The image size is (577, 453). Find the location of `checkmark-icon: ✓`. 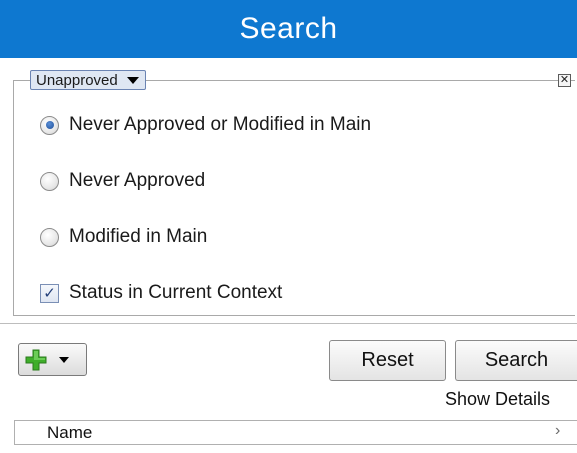

checkmark-icon: ✓ is located at coordinates (49, 293).